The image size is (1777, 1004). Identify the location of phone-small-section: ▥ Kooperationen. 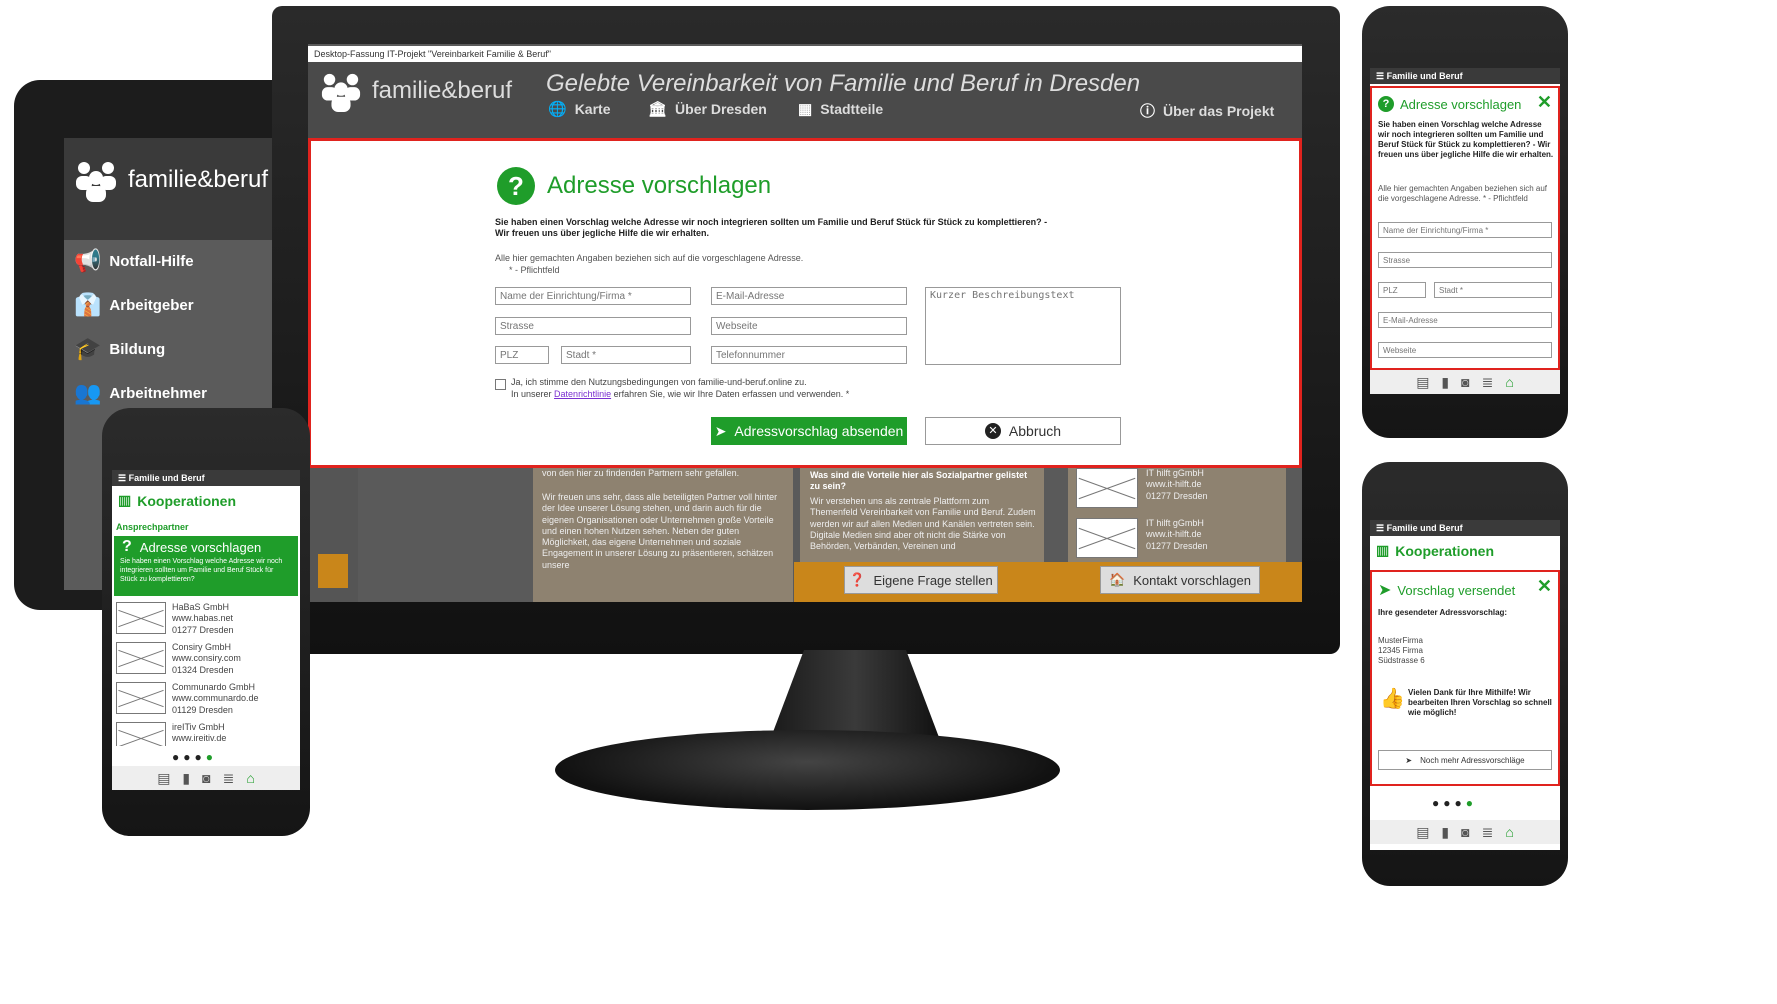
(177, 500).